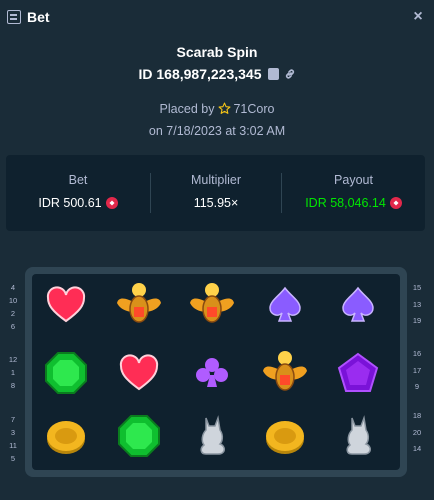 This screenshot has width=434, height=500. I want to click on payline-number: 15, so click(417, 287).